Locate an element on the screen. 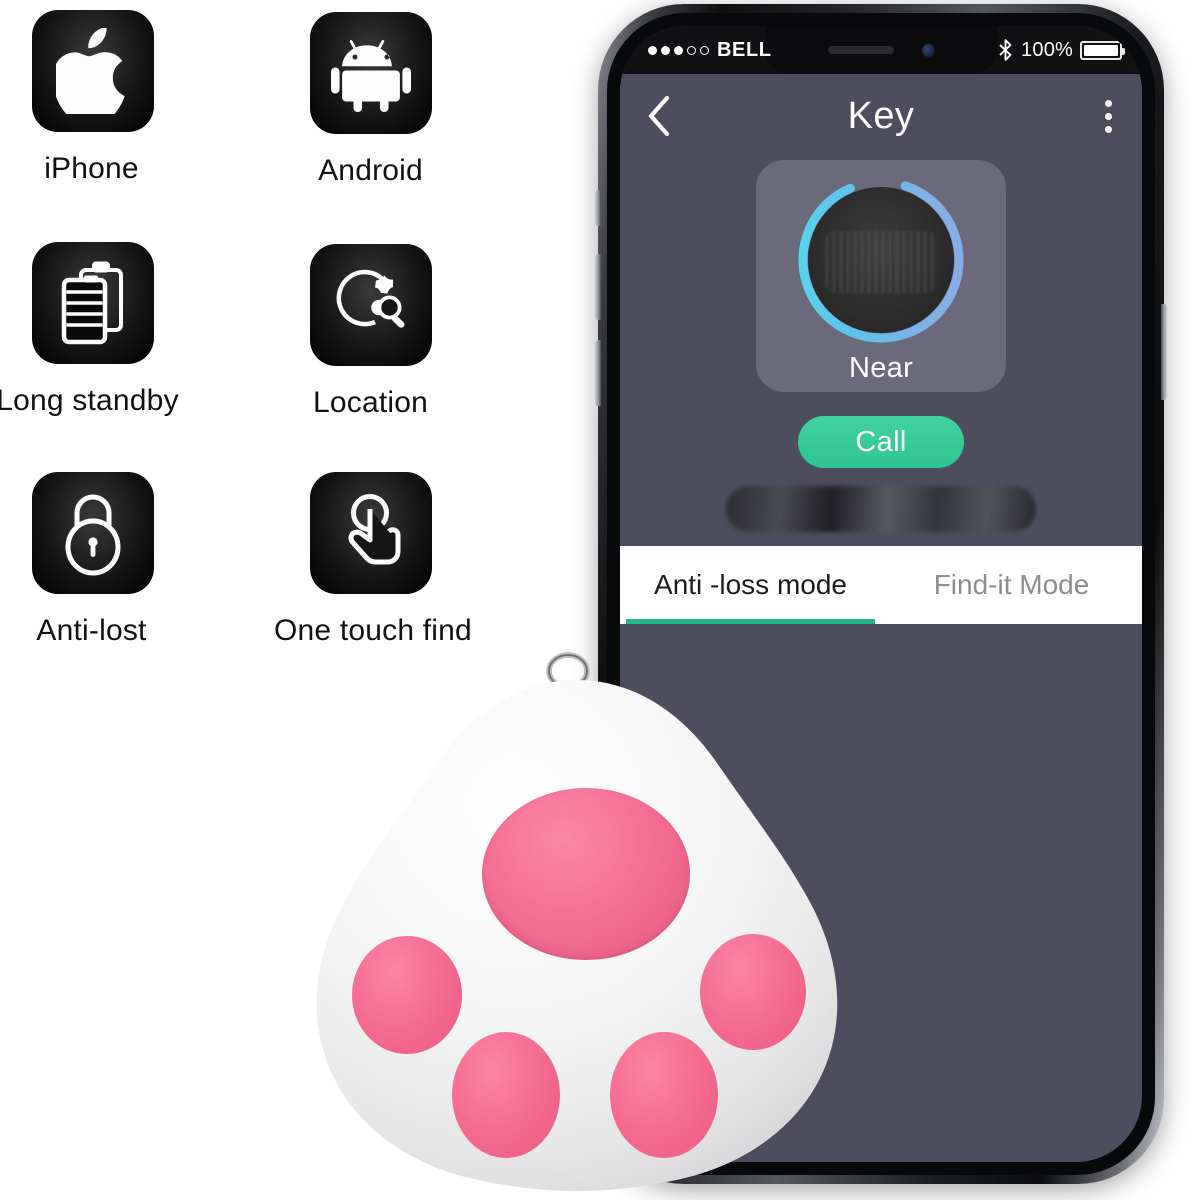 This screenshot has height=1200, width=1200. app-header: Key is located at coordinates (881, 116).